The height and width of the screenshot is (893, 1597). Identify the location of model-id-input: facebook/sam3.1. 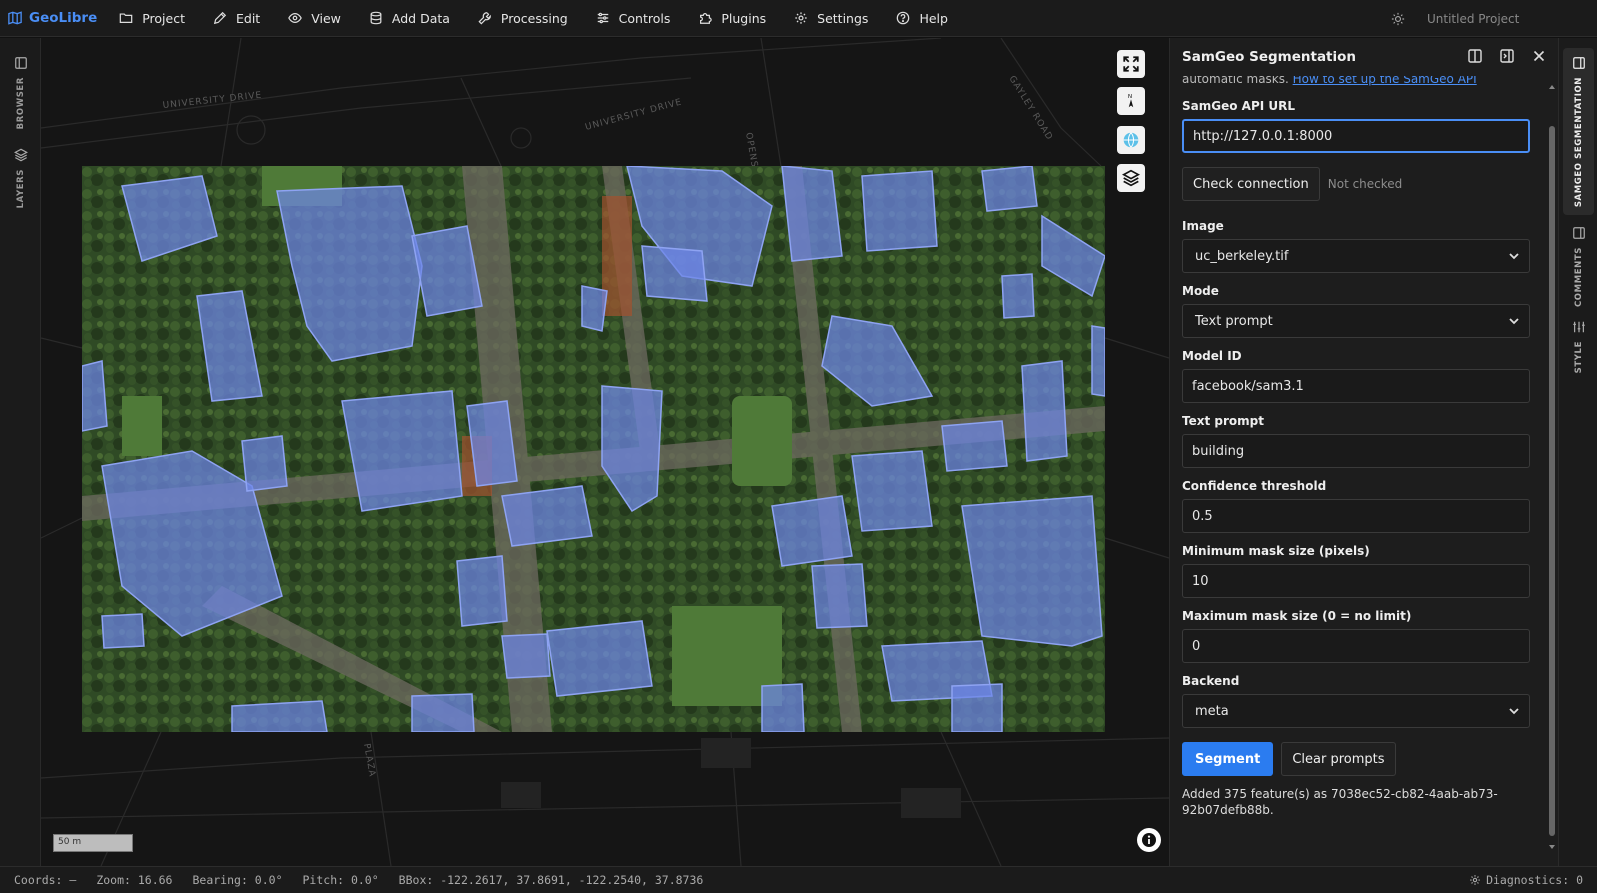
(1356, 386).